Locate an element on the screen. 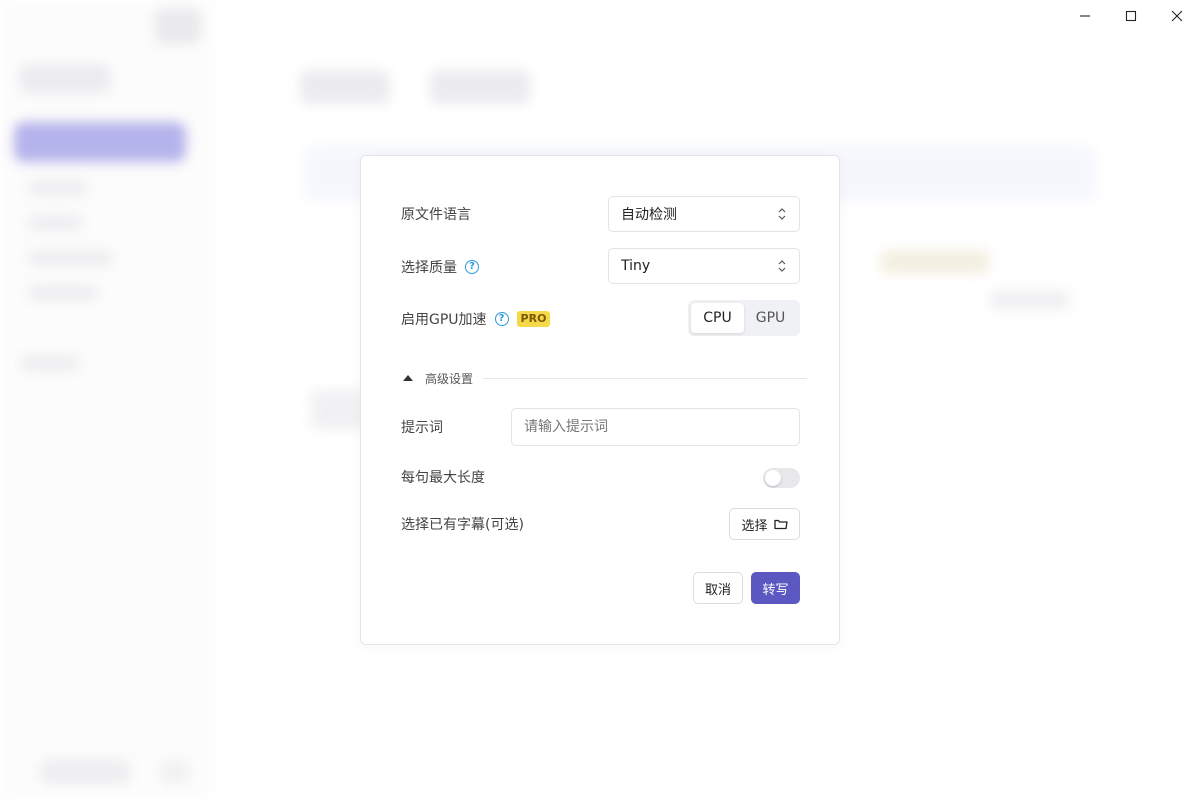 This screenshot has width=1200, height=800. quality-select: Tiny is located at coordinates (704, 266).